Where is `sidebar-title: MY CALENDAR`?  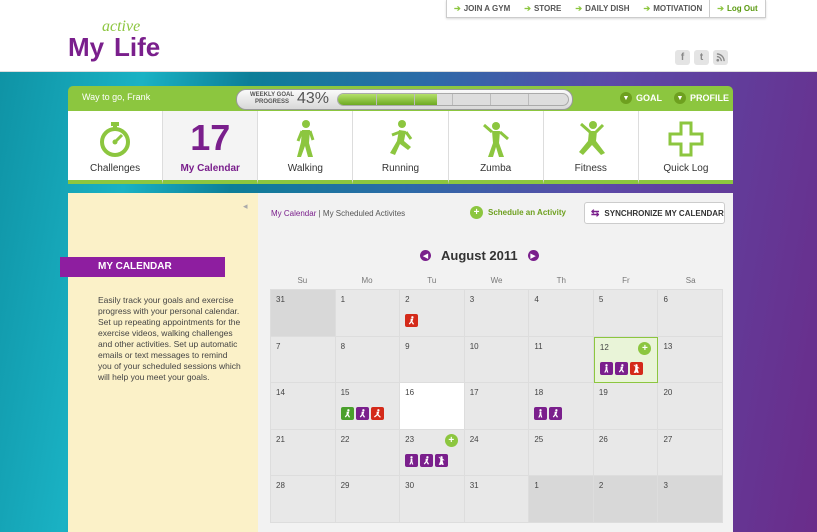
sidebar-title: MY CALENDAR is located at coordinates (142, 267).